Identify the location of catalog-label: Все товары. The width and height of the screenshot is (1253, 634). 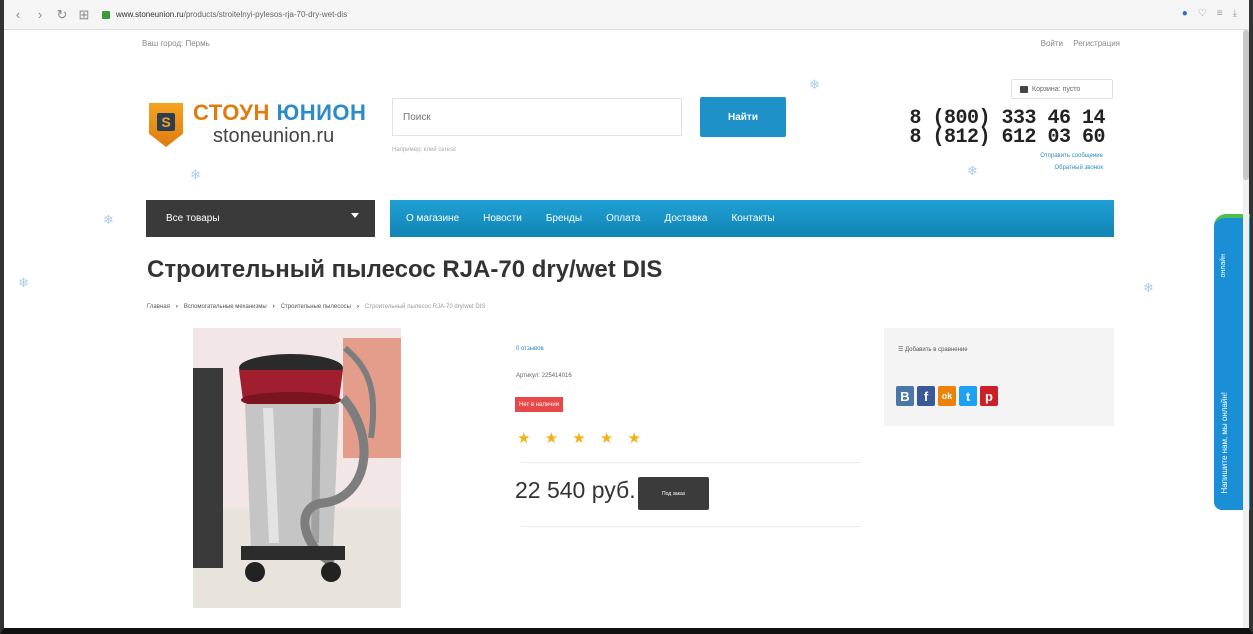
(193, 218).